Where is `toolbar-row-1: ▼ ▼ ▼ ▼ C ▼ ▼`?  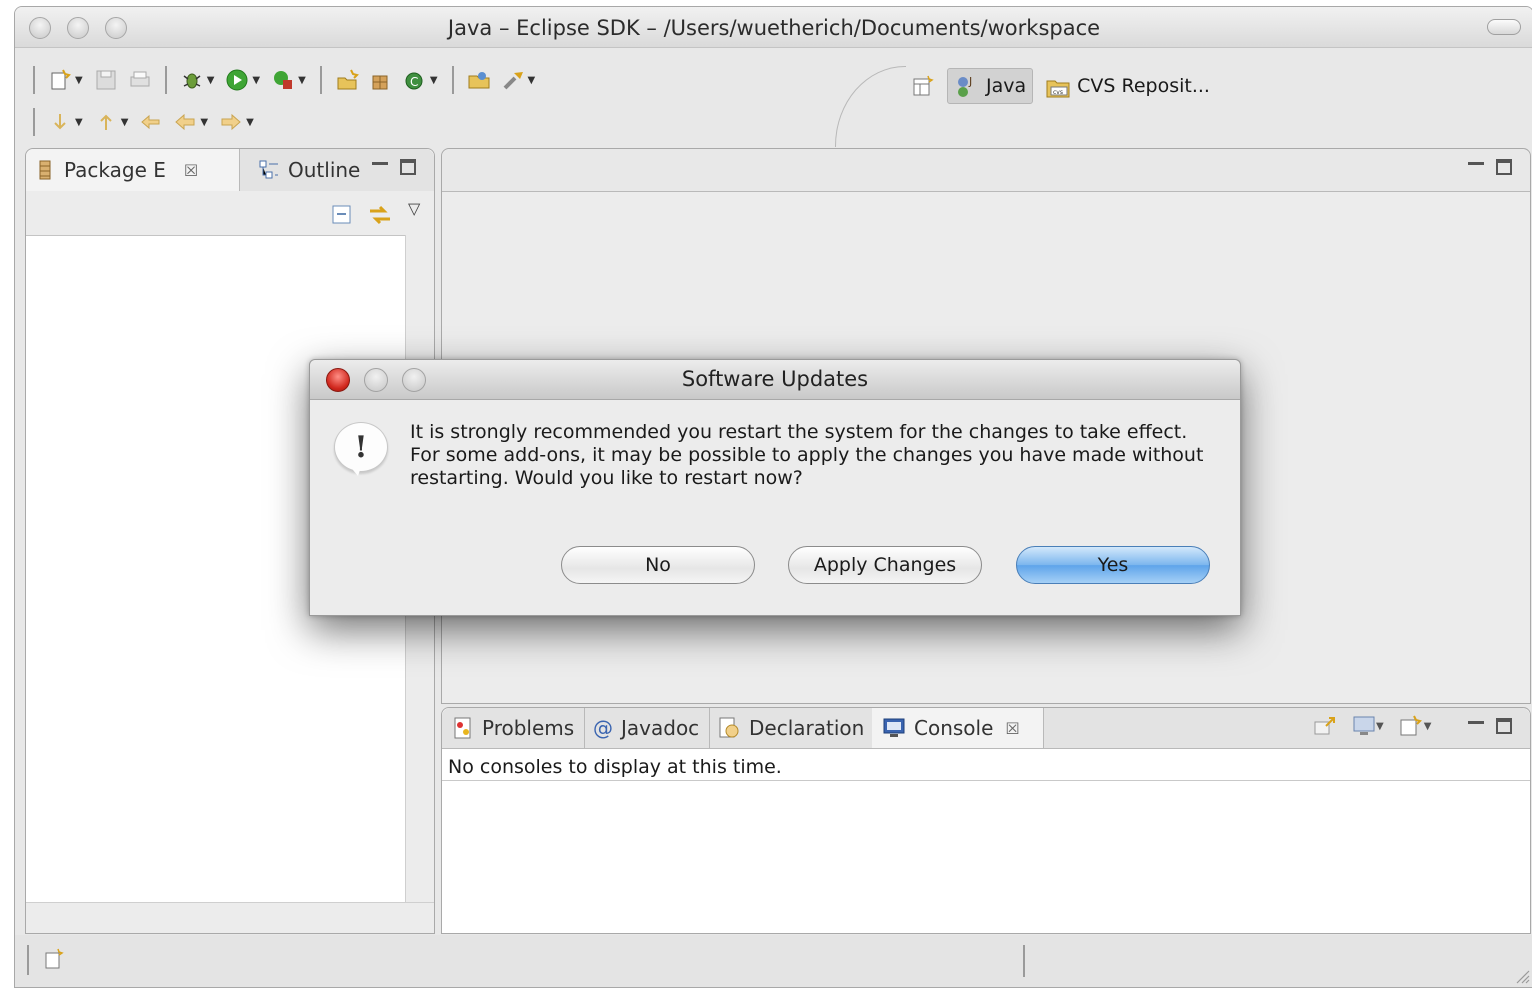
toolbar-row-1: ▼ ▼ ▼ ▼ C ▼ ▼ is located at coordinates (283, 80).